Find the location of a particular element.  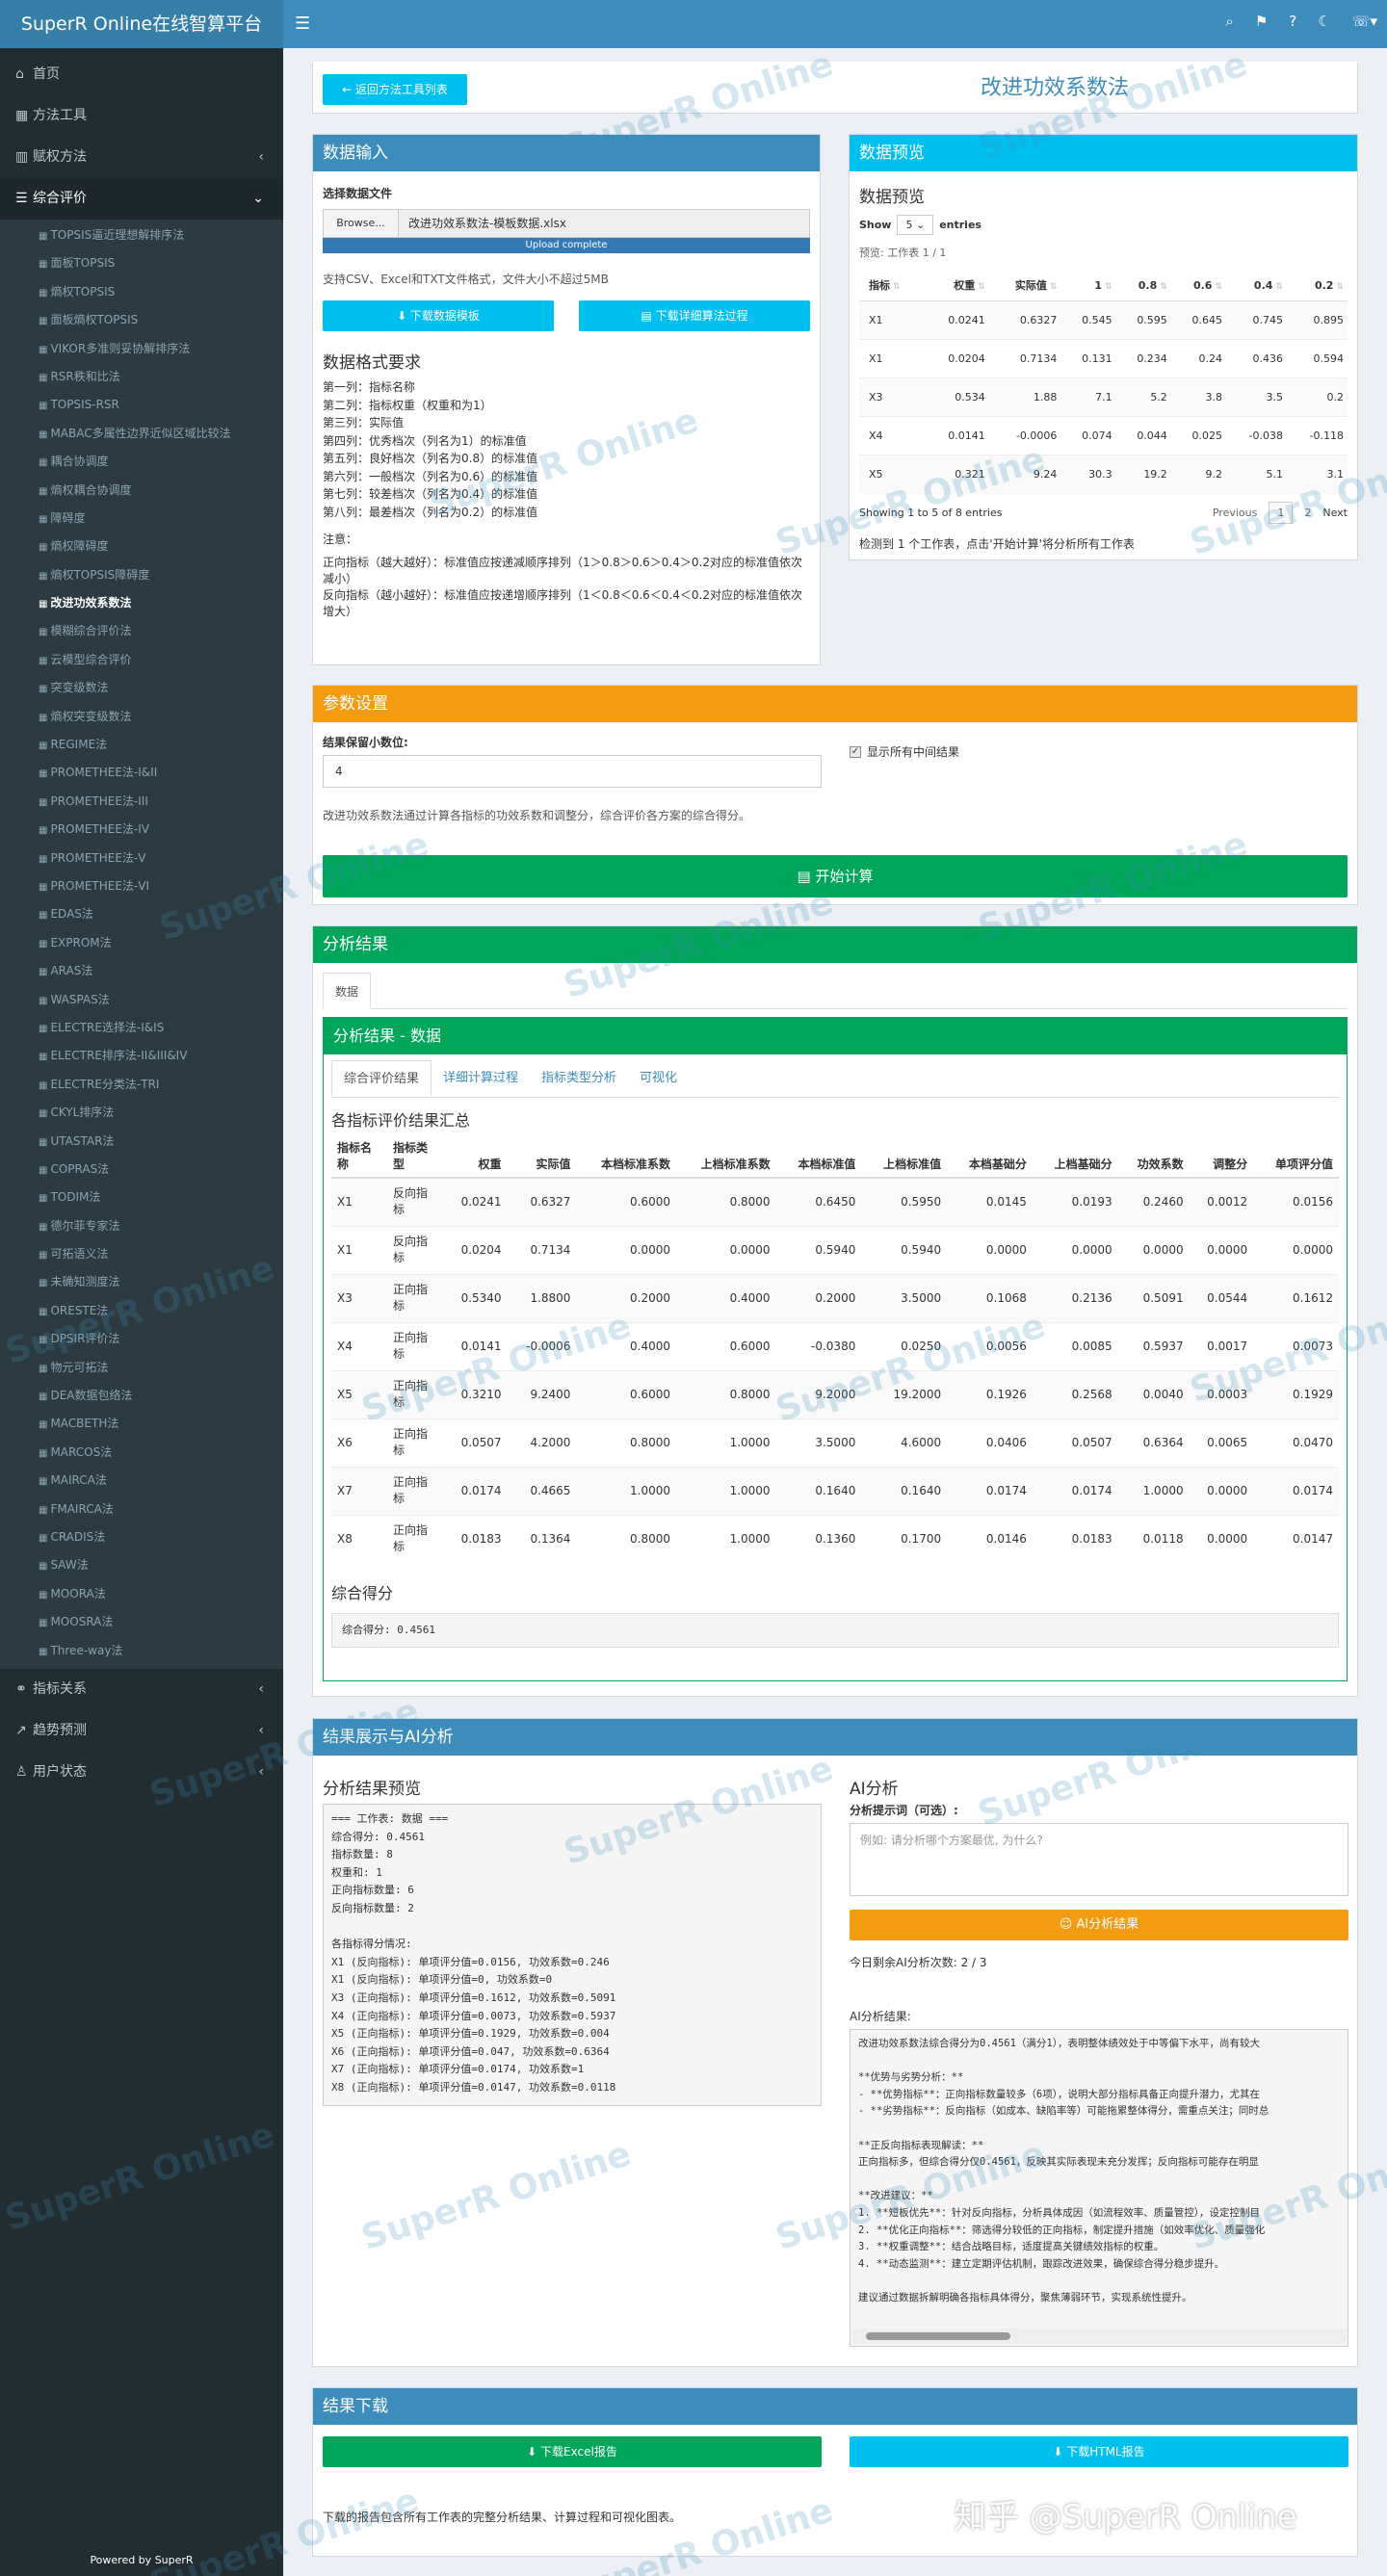

back-button: ← 返回方法工具列表 is located at coordinates (395, 89).